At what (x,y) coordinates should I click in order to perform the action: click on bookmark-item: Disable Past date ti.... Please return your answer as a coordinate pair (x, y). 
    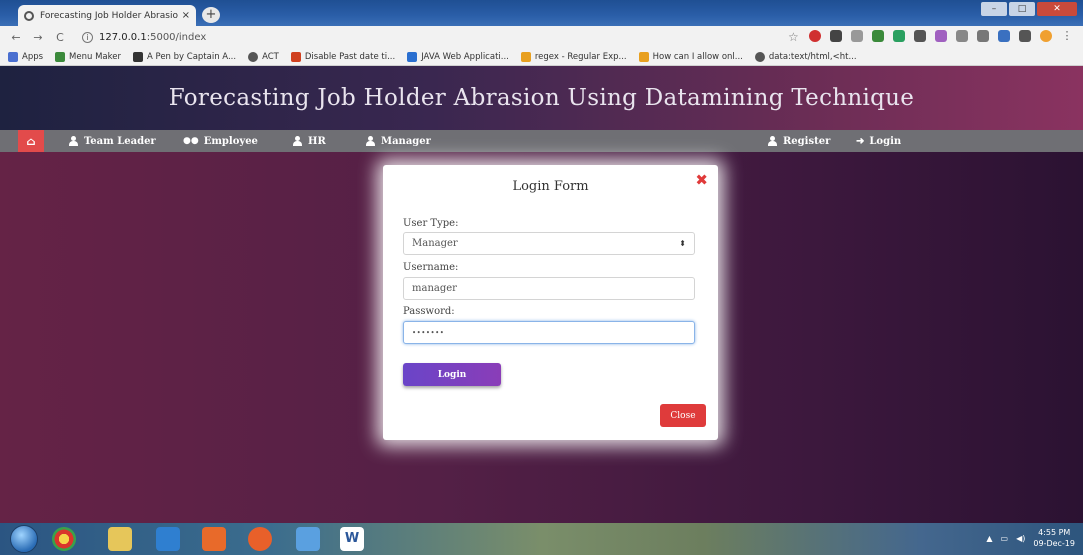
    Looking at the image, I should click on (342, 56).